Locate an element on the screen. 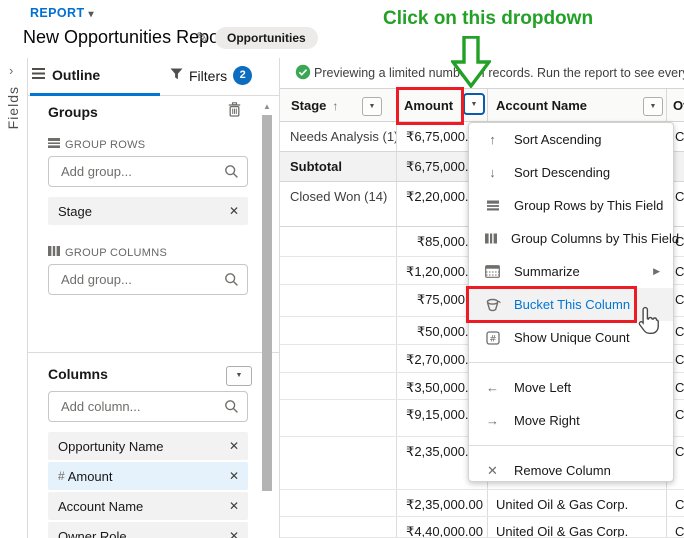  menu-item-label: Summarize is located at coordinates (547, 271).